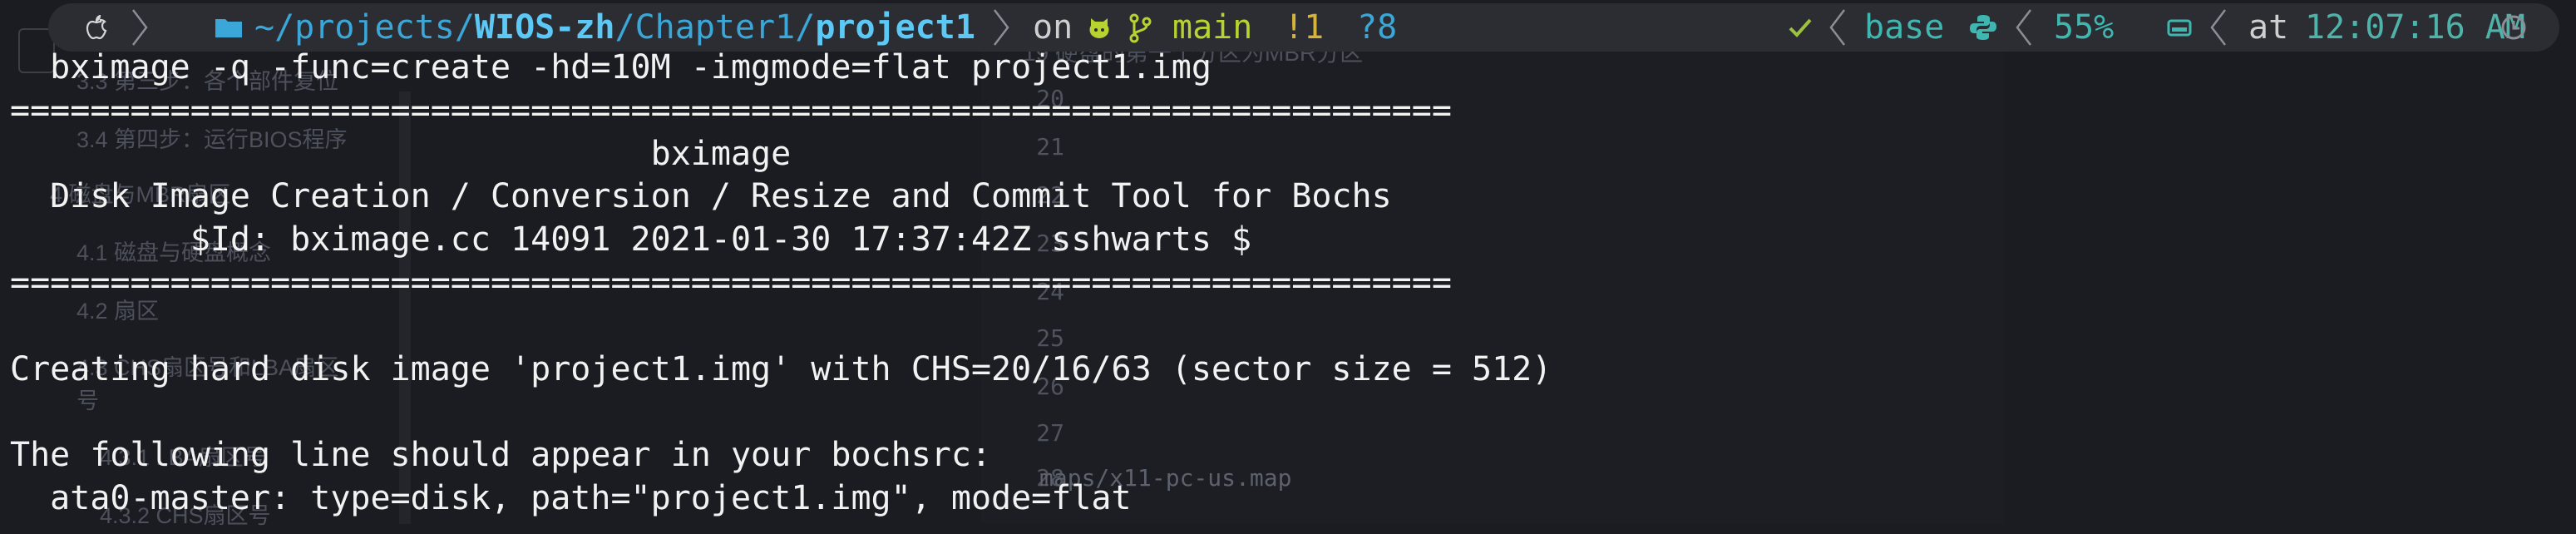 The height and width of the screenshot is (534, 2576). Describe the element at coordinates (715, 28) in the screenshot. I see `path-mid: /Chapter1/` at that location.